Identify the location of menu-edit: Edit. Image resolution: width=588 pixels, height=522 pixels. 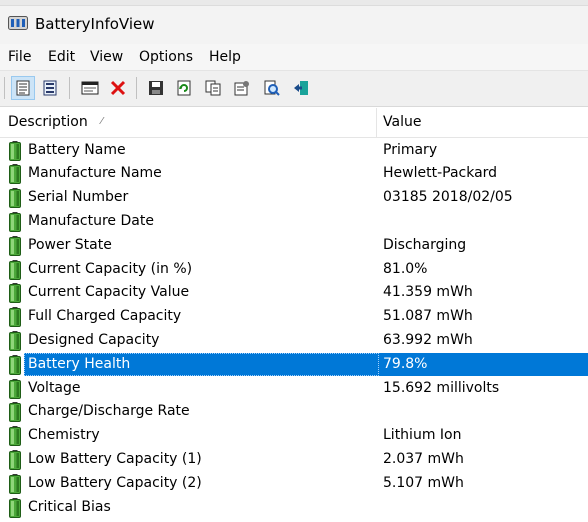
(61, 57).